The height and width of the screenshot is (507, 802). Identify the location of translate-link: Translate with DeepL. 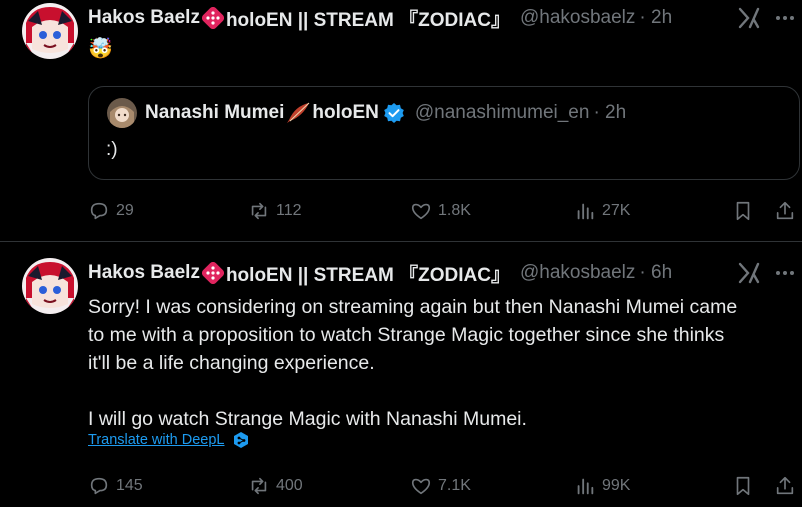
(169, 440).